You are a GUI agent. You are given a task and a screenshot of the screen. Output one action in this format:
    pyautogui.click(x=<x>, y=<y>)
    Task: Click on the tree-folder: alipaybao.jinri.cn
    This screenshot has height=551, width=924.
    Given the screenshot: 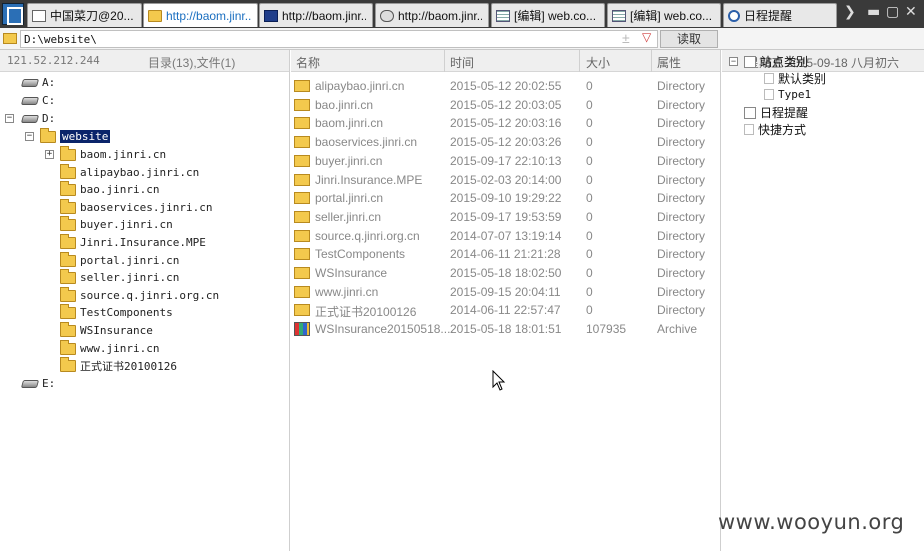 What is the action you would take?
    pyautogui.click(x=129, y=172)
    